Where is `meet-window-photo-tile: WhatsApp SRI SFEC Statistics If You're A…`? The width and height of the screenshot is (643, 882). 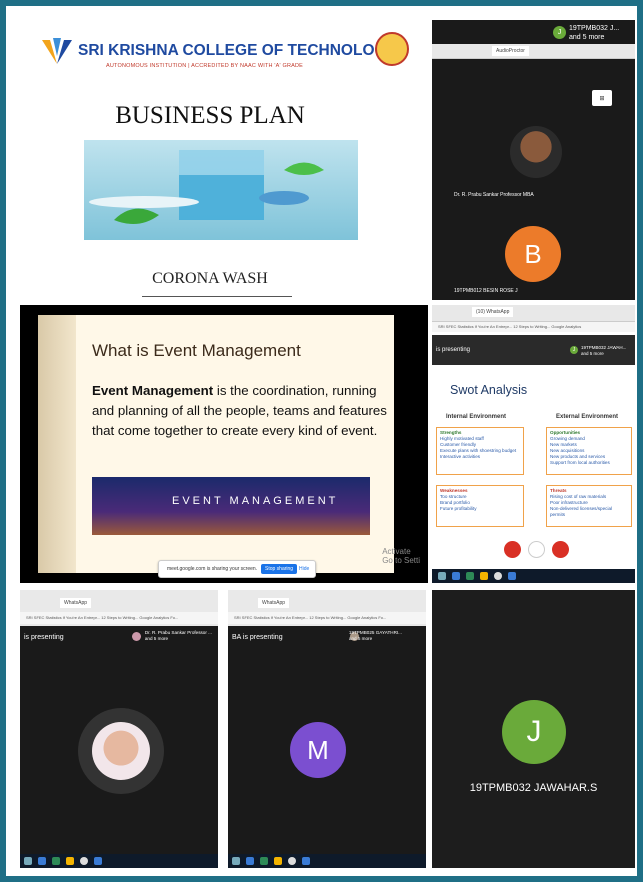 meet-window-photo-tile: WhatsApp SRI SFEC Statistics If You're A… is located at coordinates (119, 729).